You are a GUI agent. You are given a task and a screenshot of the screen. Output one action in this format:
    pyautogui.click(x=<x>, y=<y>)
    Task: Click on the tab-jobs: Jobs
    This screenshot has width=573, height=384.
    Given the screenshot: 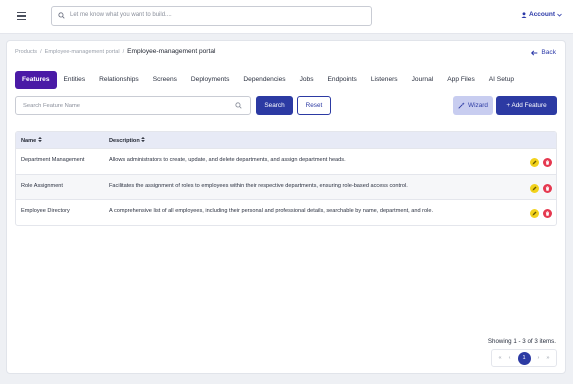 What is the action you would take?
    pyautogui.click(x=307, y=80)
    